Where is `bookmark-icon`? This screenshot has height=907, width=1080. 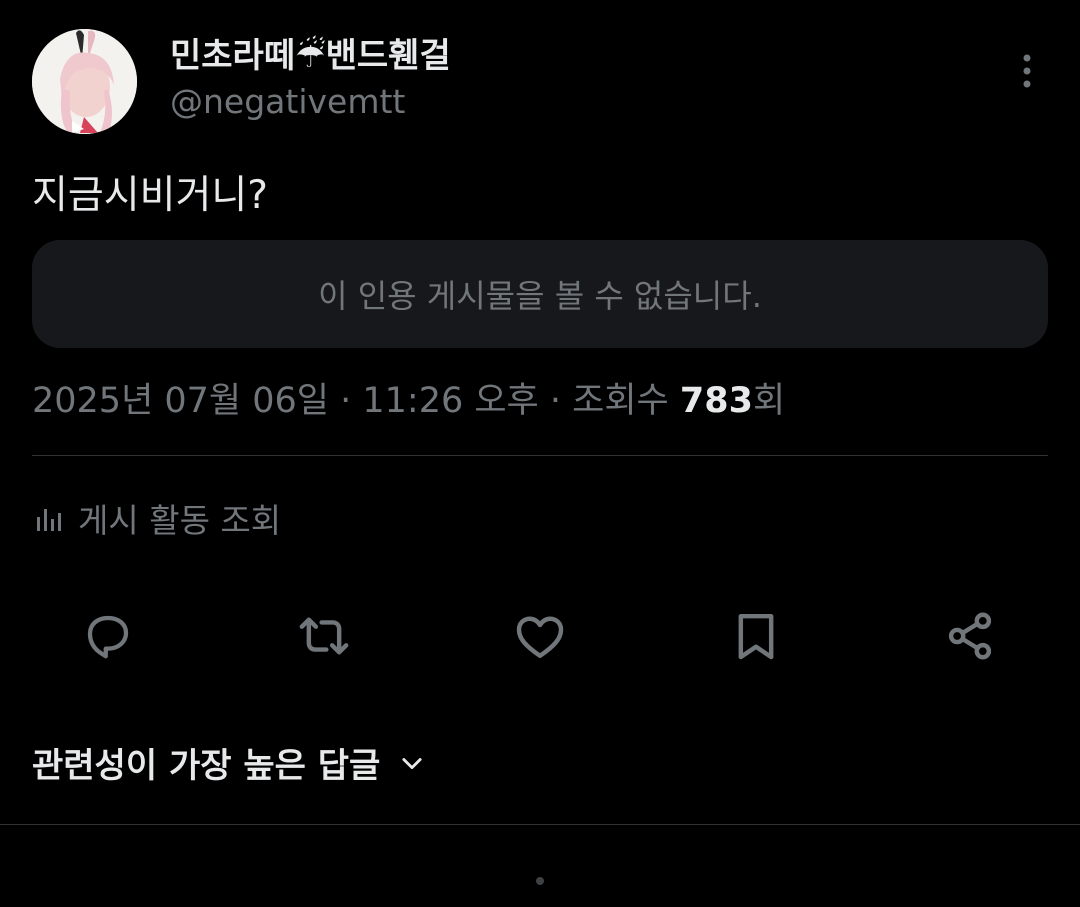 bookmark-icon is located at coordinates (756, 636).